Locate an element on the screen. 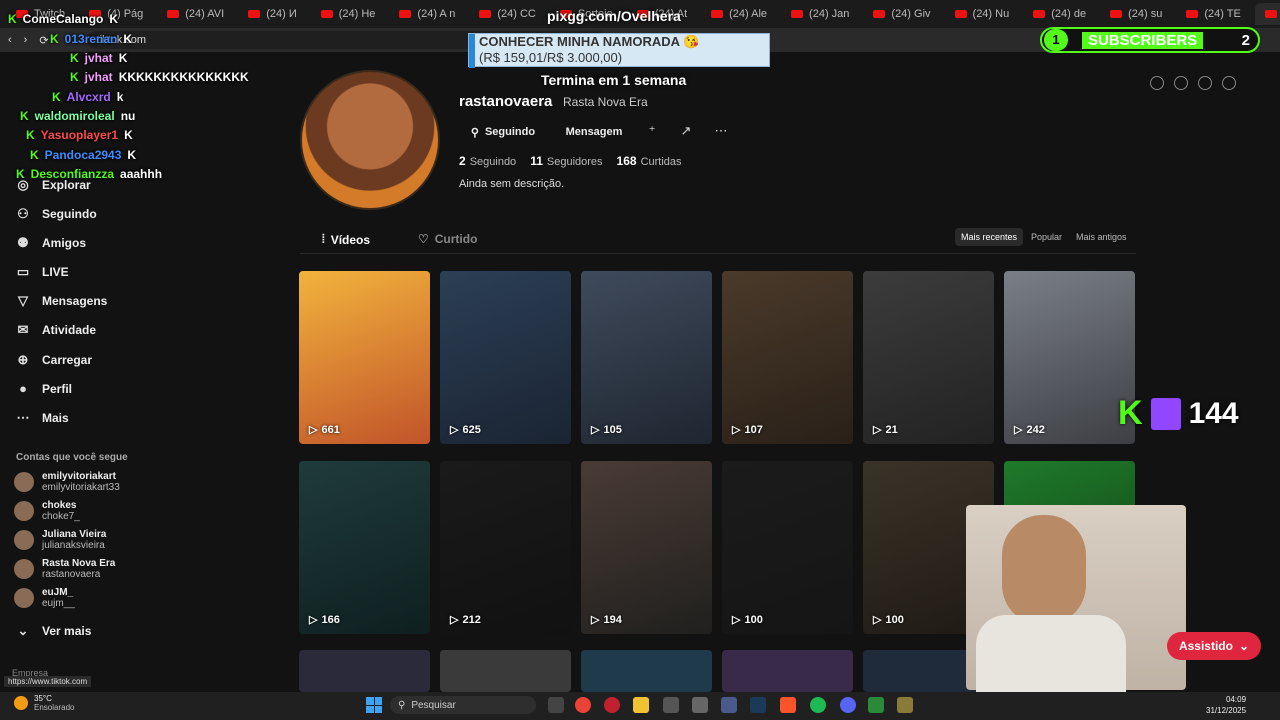 The image size is (1280, 720). following-account: Rasta Nova Era rastanovaera is located at coordinates (64, 569).